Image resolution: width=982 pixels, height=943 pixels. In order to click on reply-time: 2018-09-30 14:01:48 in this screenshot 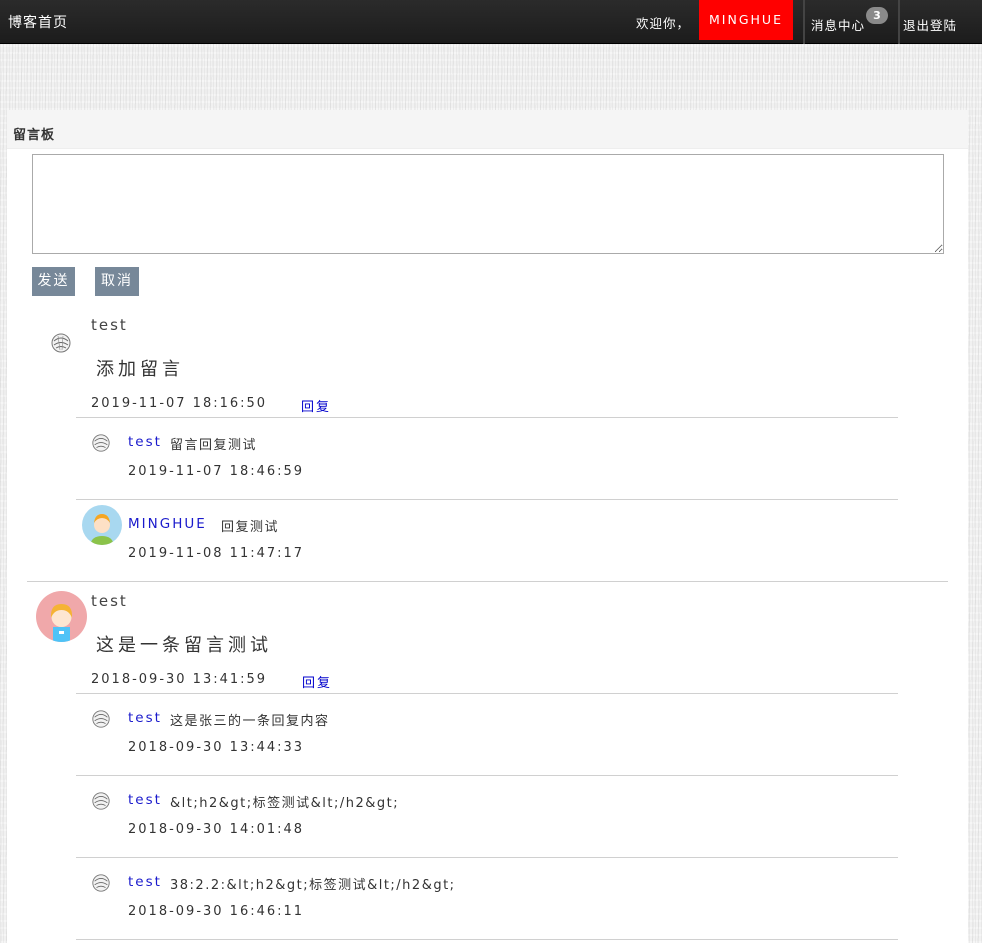, I will do `click(216, 829)`.